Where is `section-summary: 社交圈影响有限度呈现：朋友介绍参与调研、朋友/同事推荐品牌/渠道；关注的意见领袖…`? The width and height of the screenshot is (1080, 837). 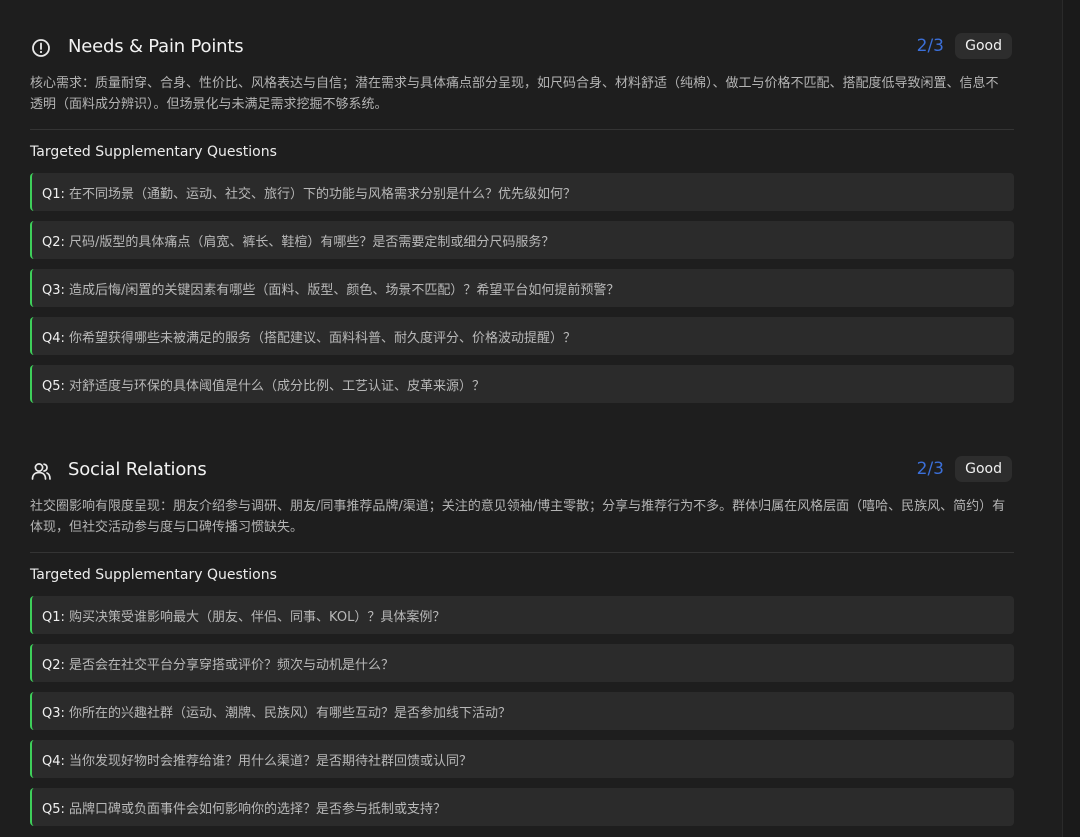 section-summary: 社交圈影响有限度呈现：朋友介绍参与调研、朋友/同事推荐品牌/渠道；关注的意见领袖… is located at coordinates (518, 517).